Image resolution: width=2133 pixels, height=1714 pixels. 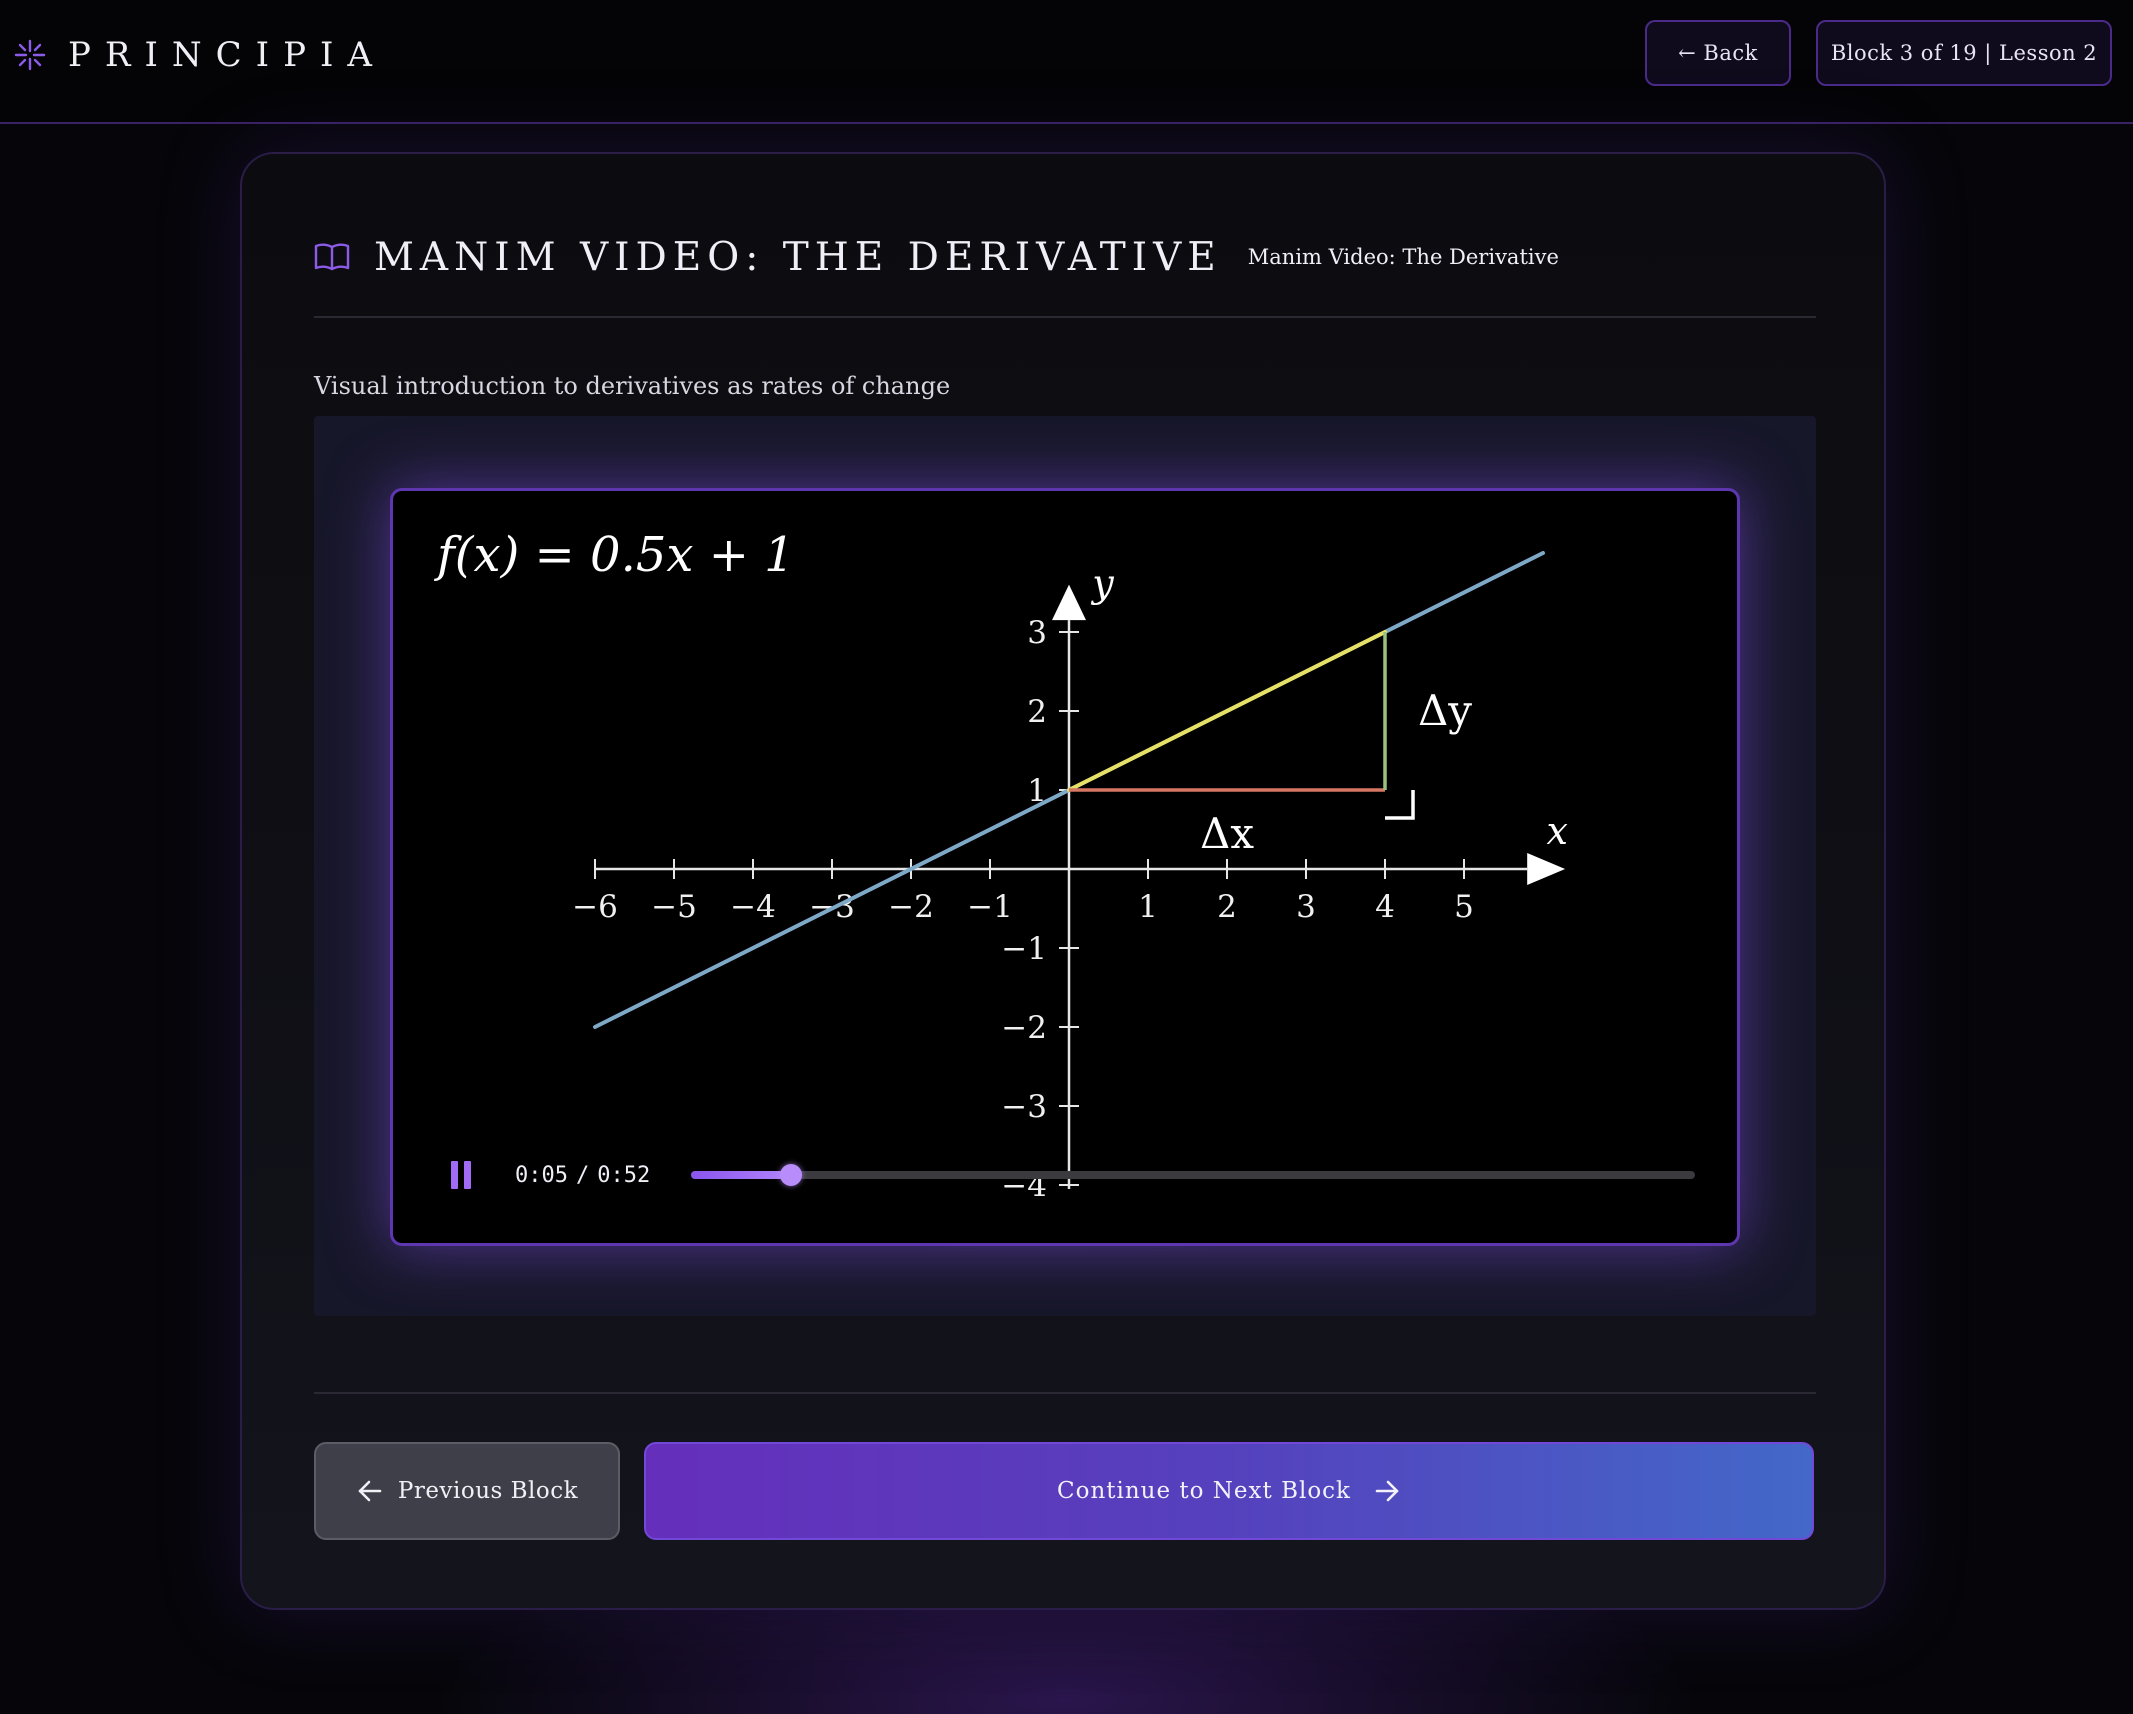 I want to click on arrow-left-icon, so click(x=370, y=1491).